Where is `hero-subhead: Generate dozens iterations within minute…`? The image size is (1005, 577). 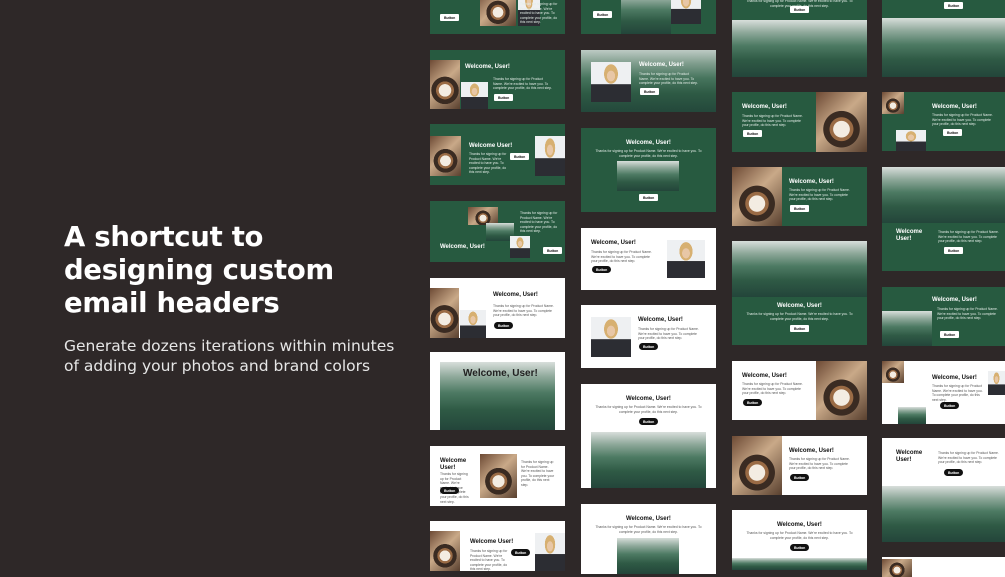 hero-subhead: Generate dozens iterations within minute… is located at coordinates (229, 356).